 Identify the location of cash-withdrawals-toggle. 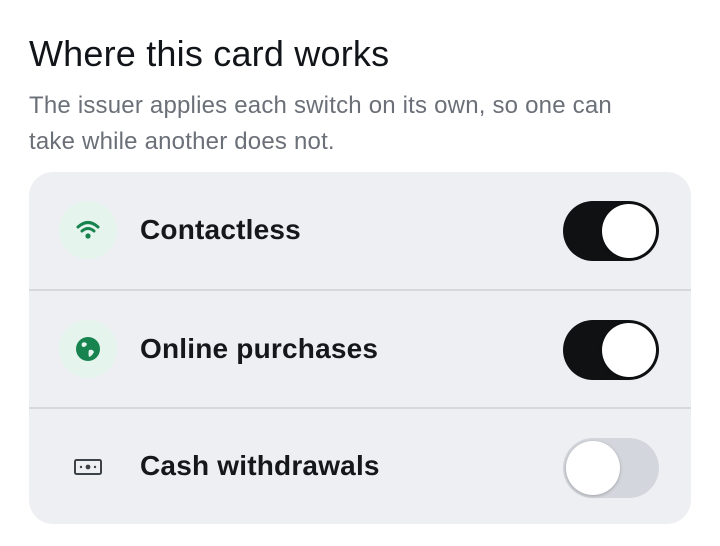
(611, 468).